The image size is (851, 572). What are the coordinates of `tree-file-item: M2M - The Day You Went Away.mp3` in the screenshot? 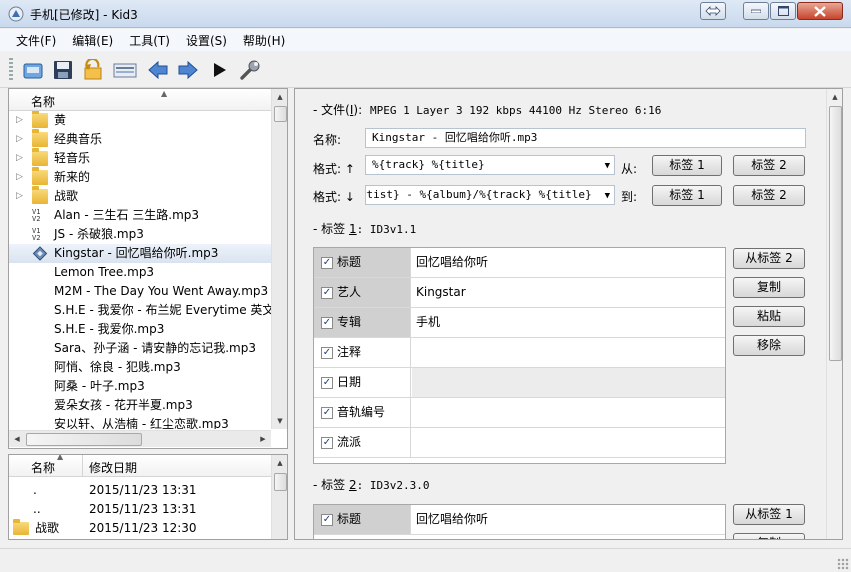 It's located at (140, 291).